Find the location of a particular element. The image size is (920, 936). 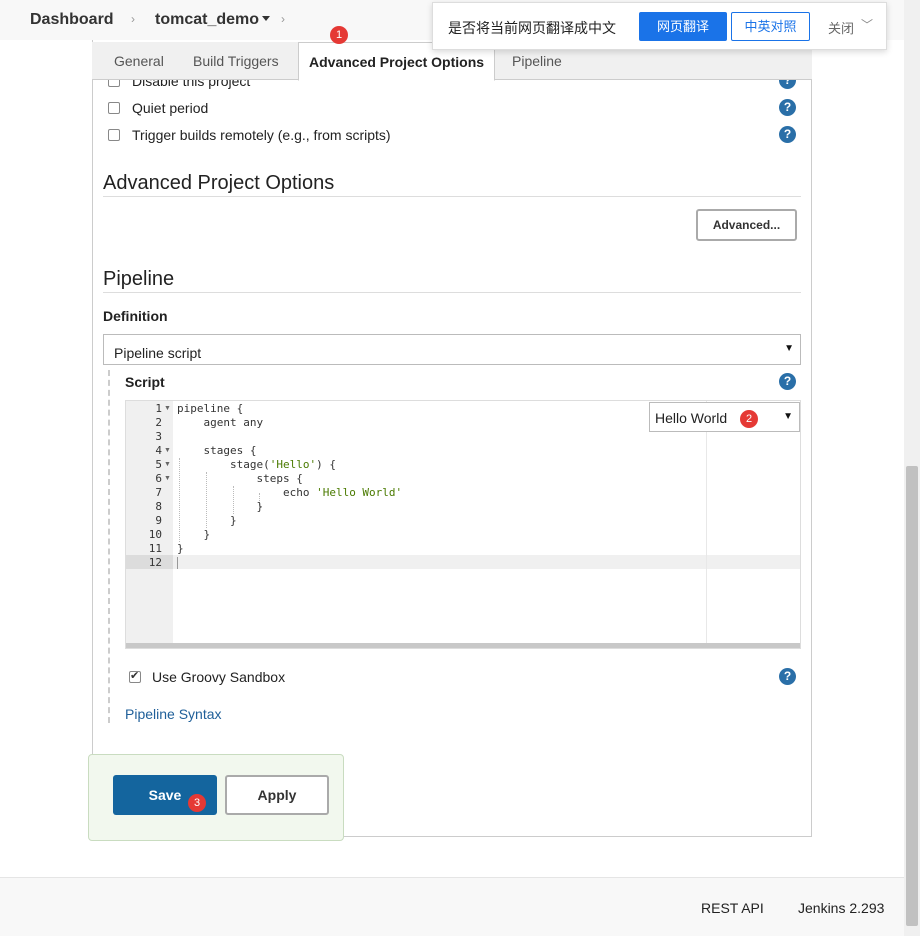

line-number: 8 is located at coordinates (158, 506).